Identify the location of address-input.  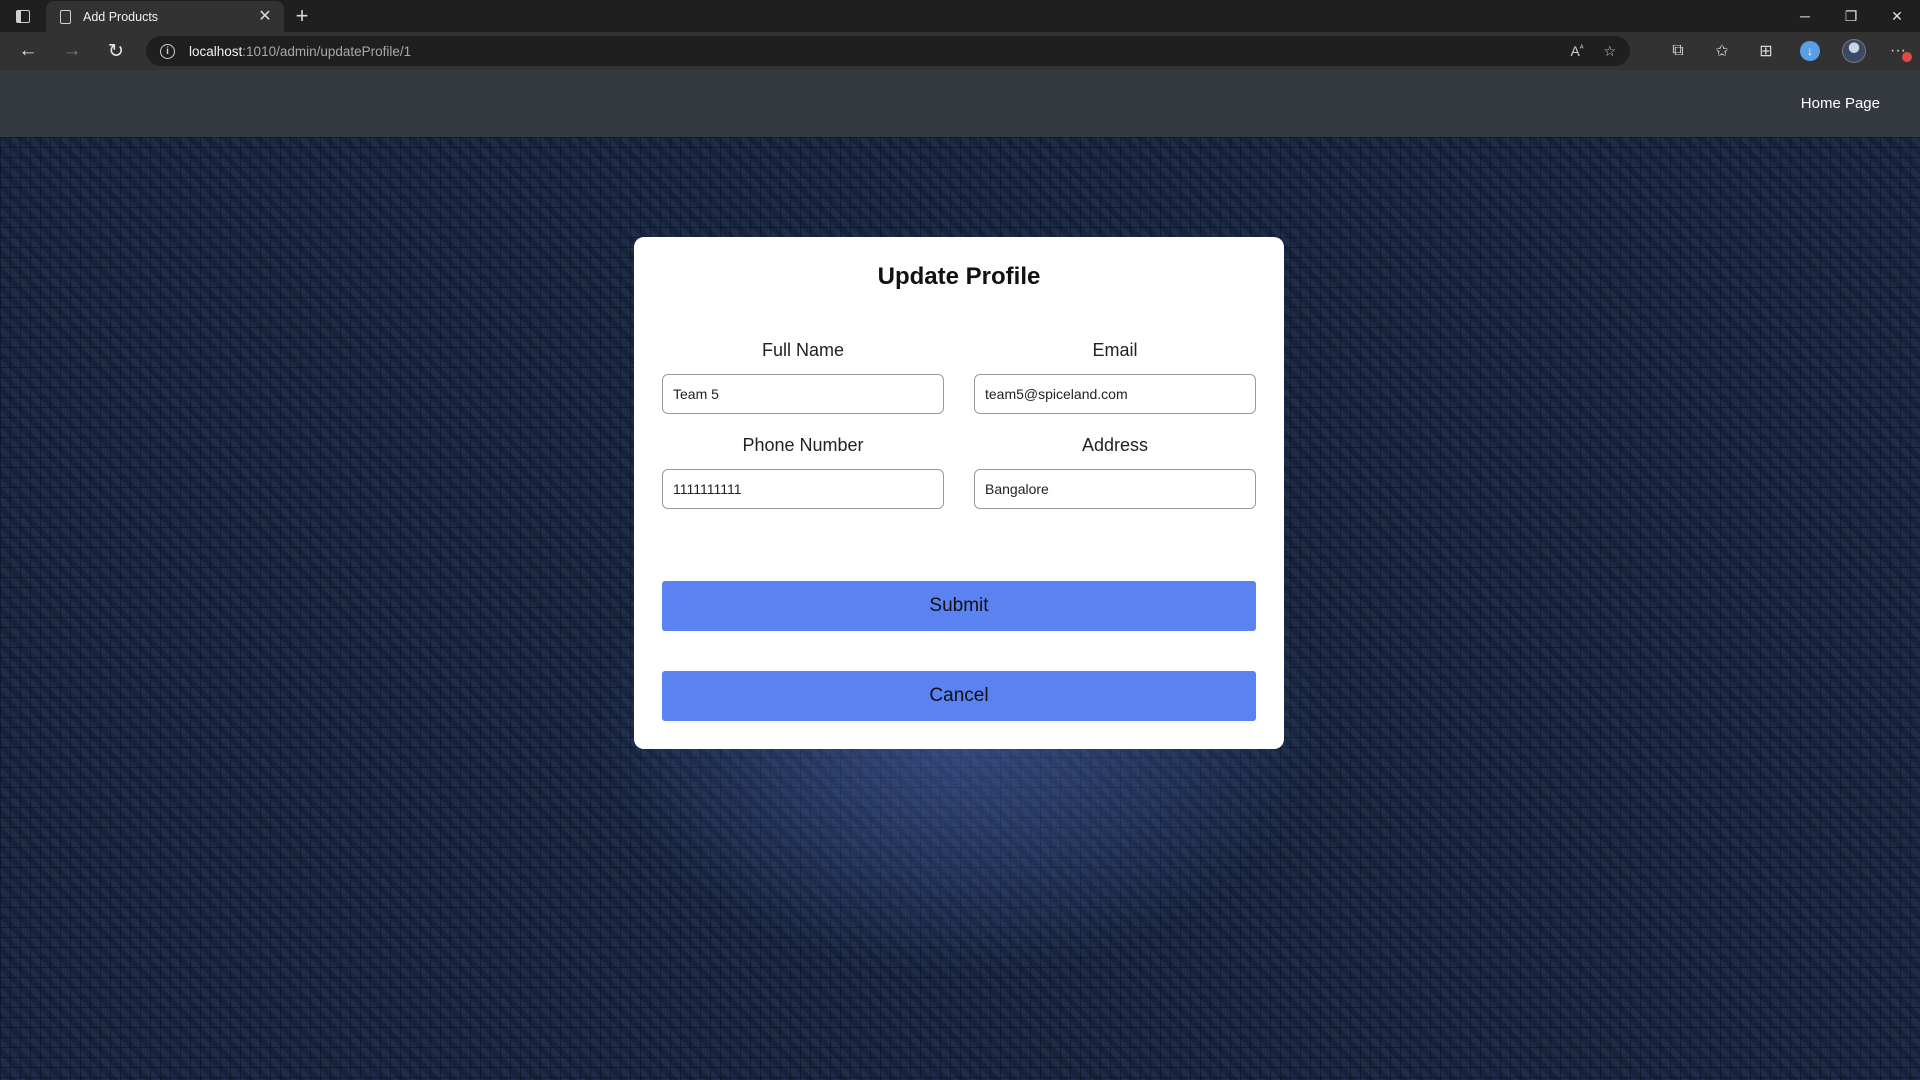
(1115, 489).